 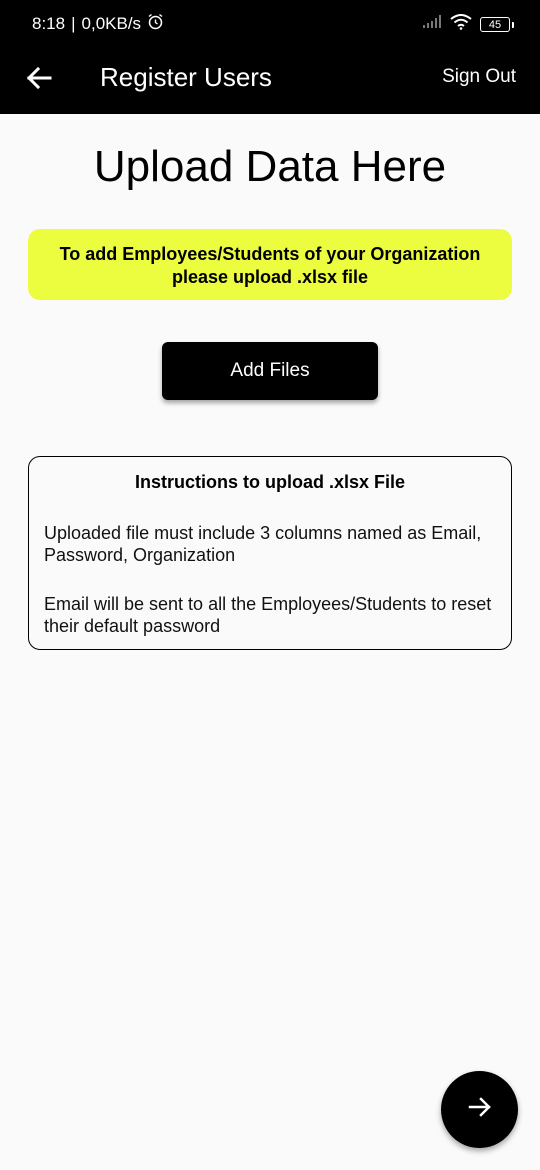 I want to click on sign-out-button: Sign Out, so click(x=479, y=77).